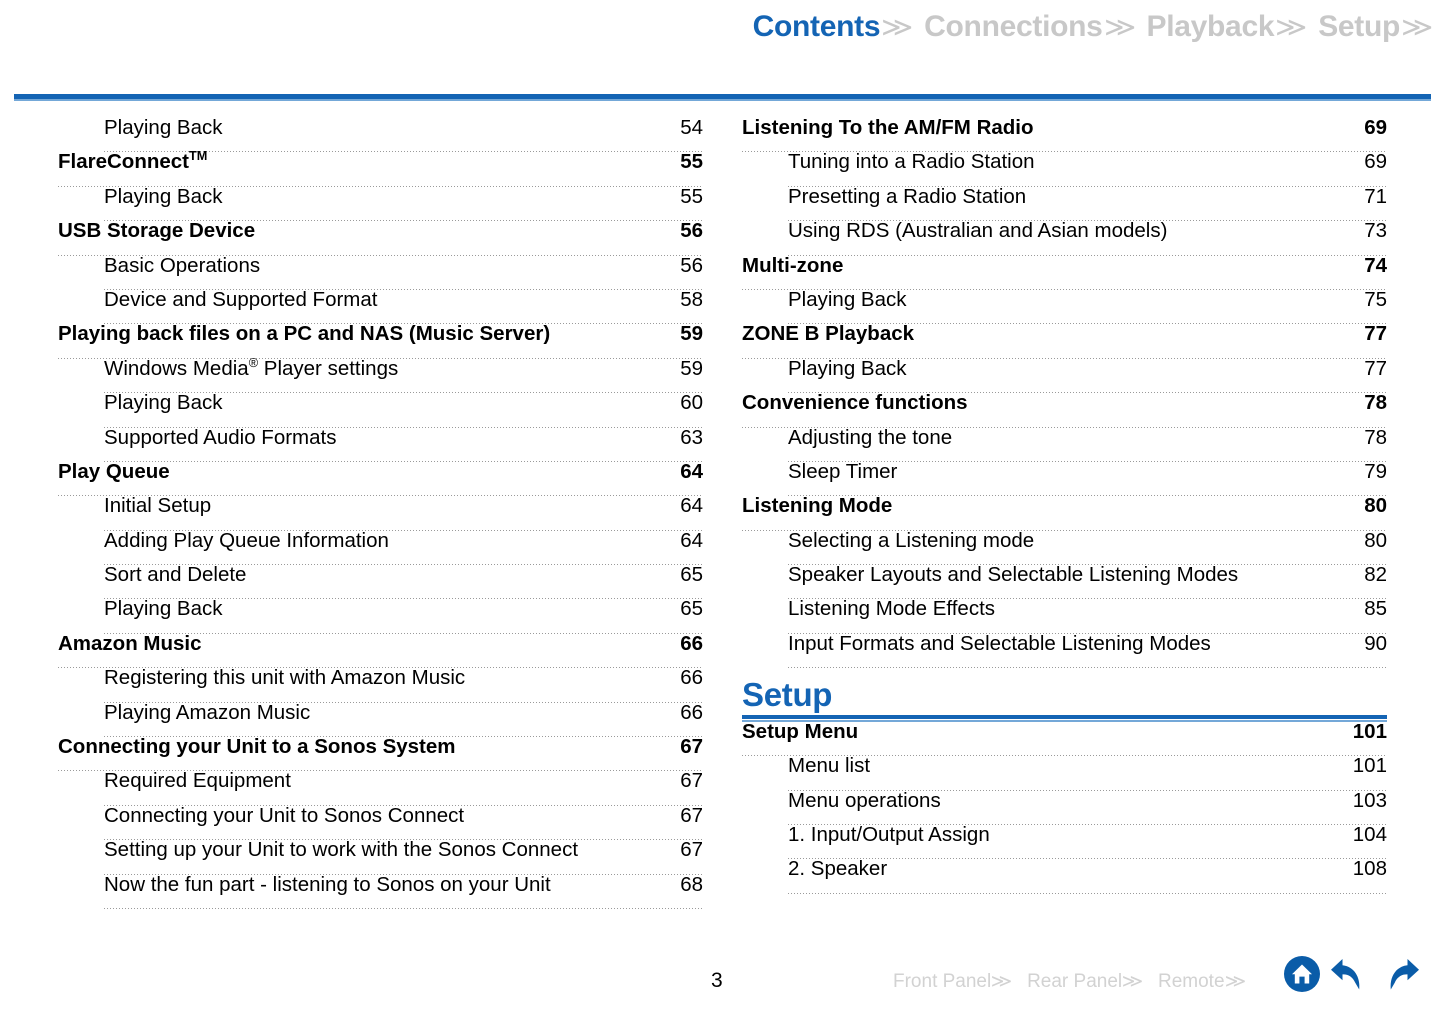 This screenshot has height=1023, width=1445. Describe the element at coordinates (1064, 514) in the screenshot. I see `toc-row: Listening Mode 80` at that location.